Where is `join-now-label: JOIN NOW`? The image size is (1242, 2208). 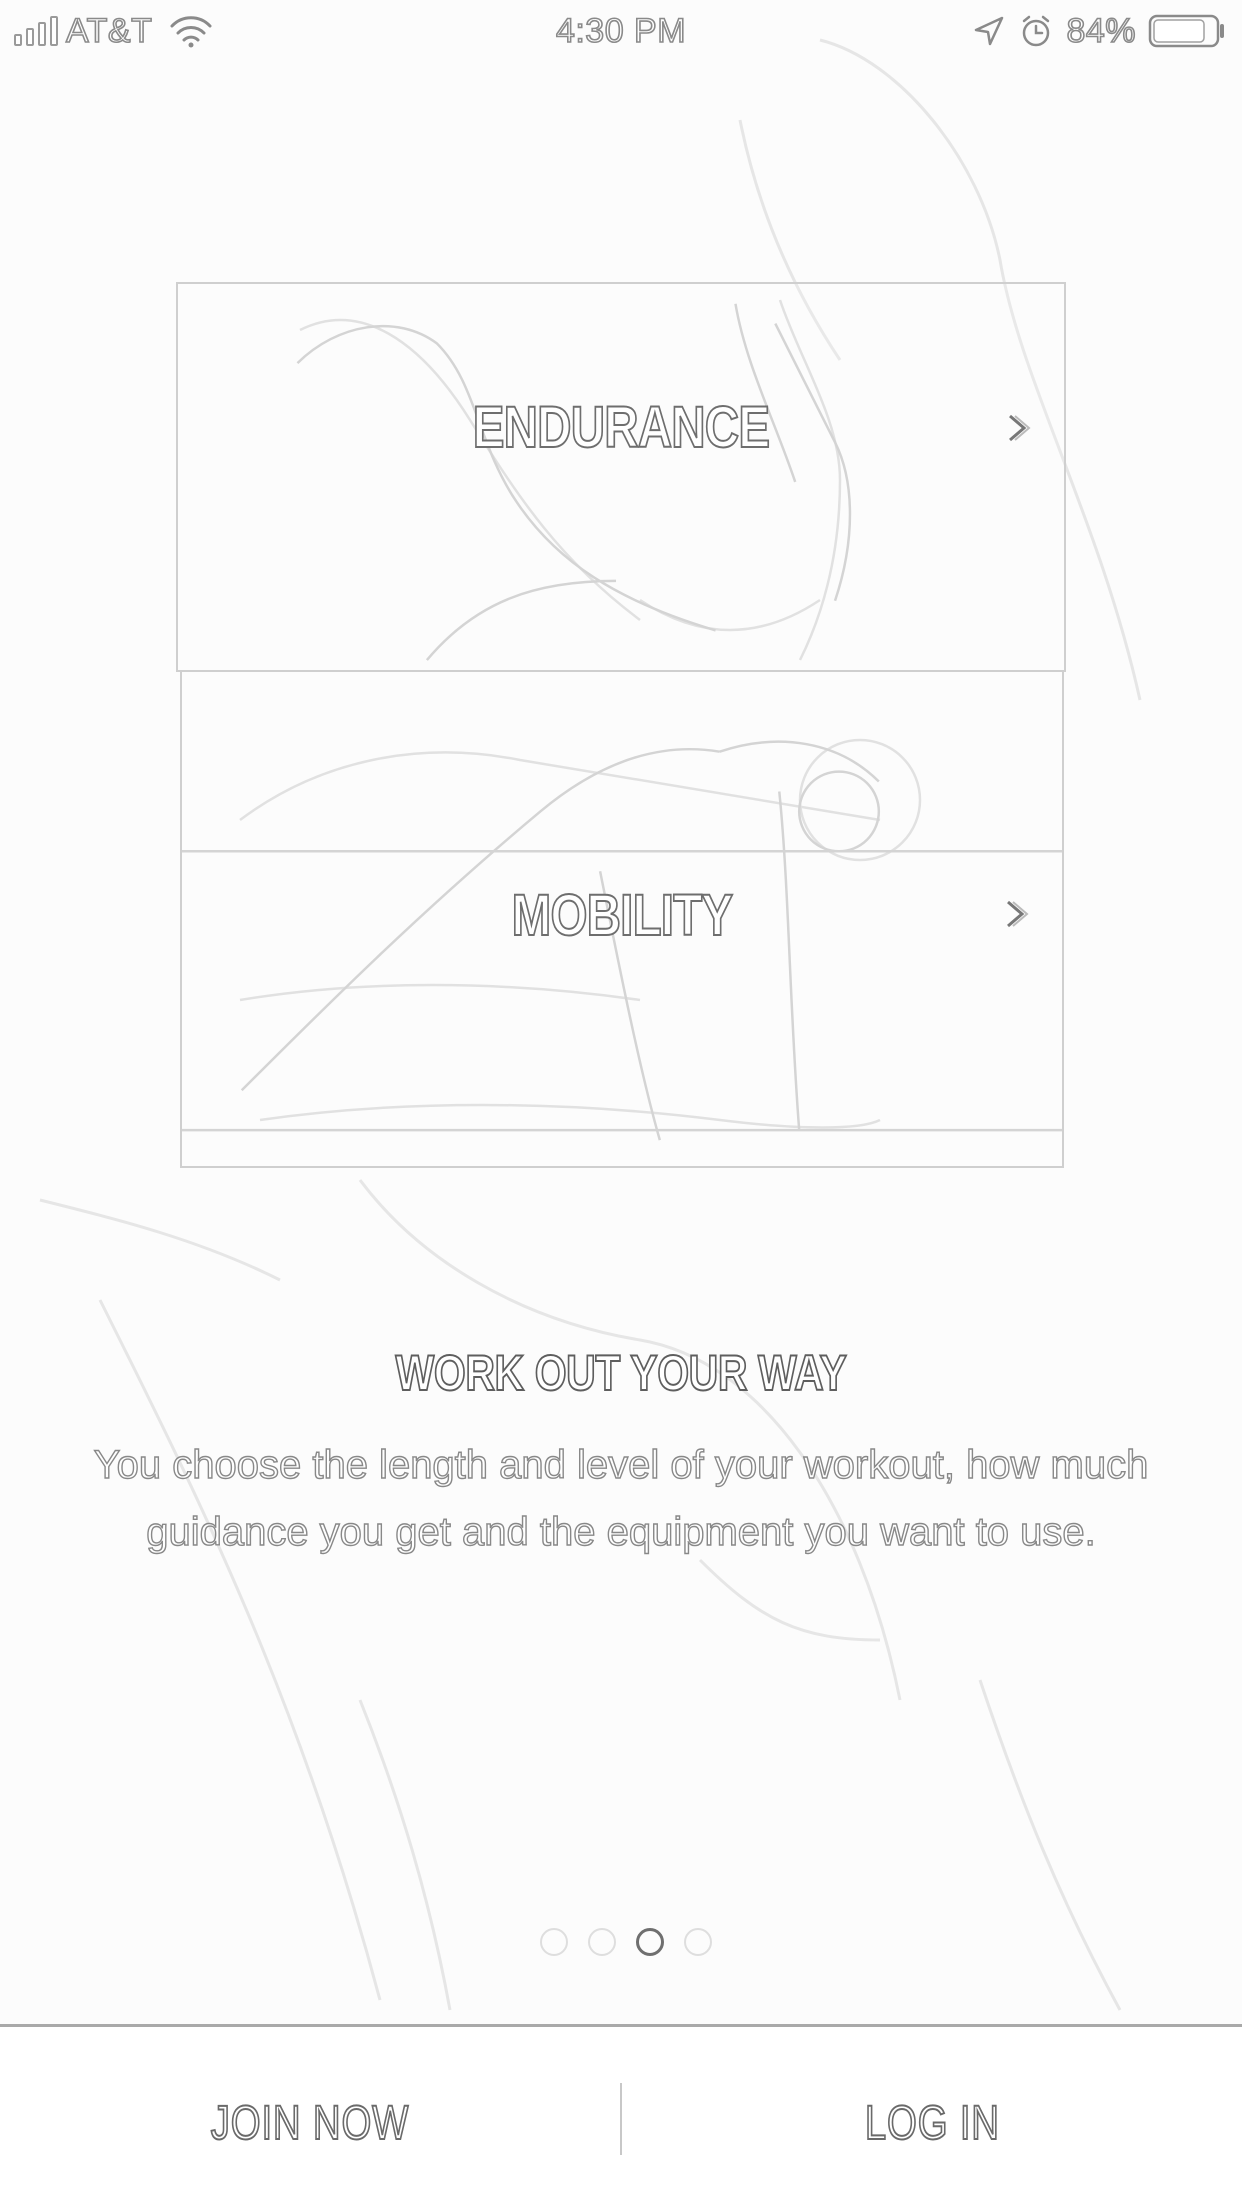
join-now-label: JOIN NOW is located at coordinates (310, 2123).